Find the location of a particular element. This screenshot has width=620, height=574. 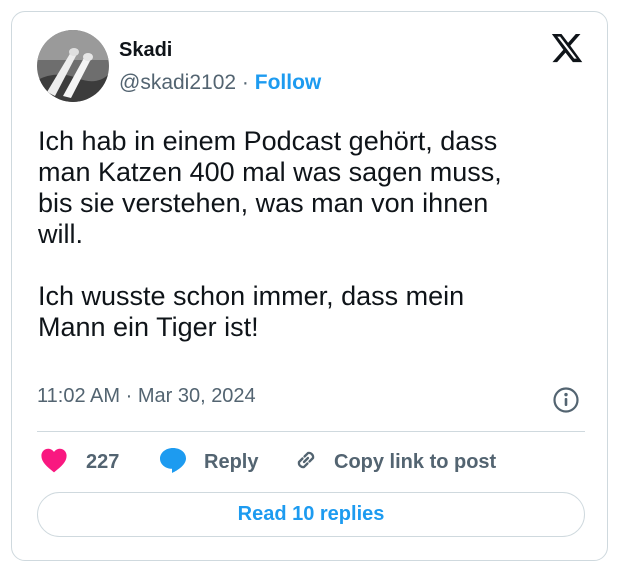

info-icon is located at coordinates (566, 400).